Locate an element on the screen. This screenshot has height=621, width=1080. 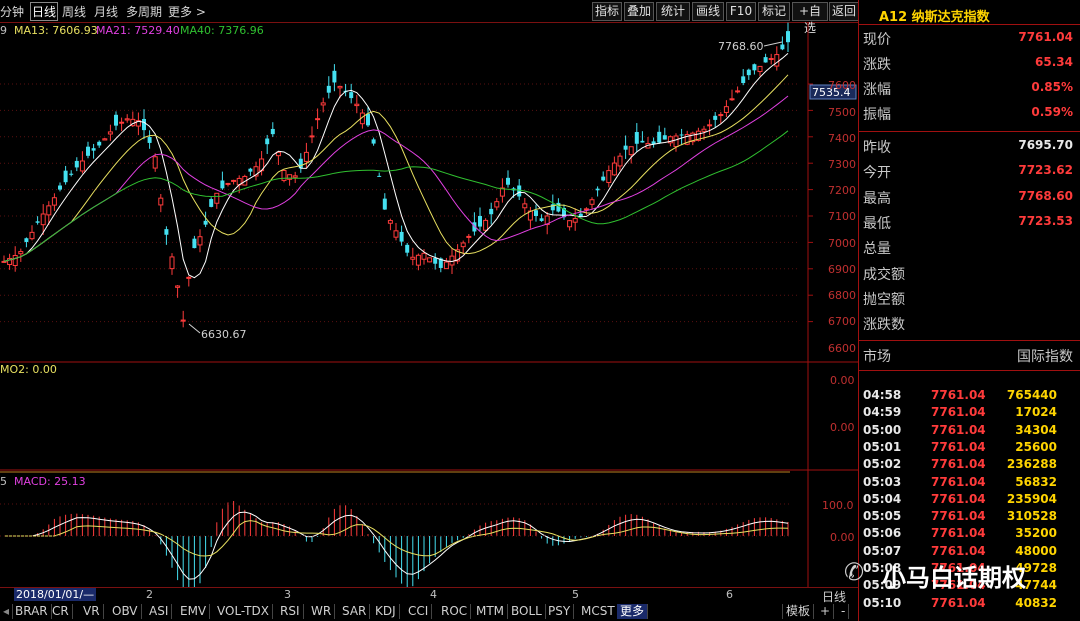
zoom-out-button: - is located at coordinates (844, 611).